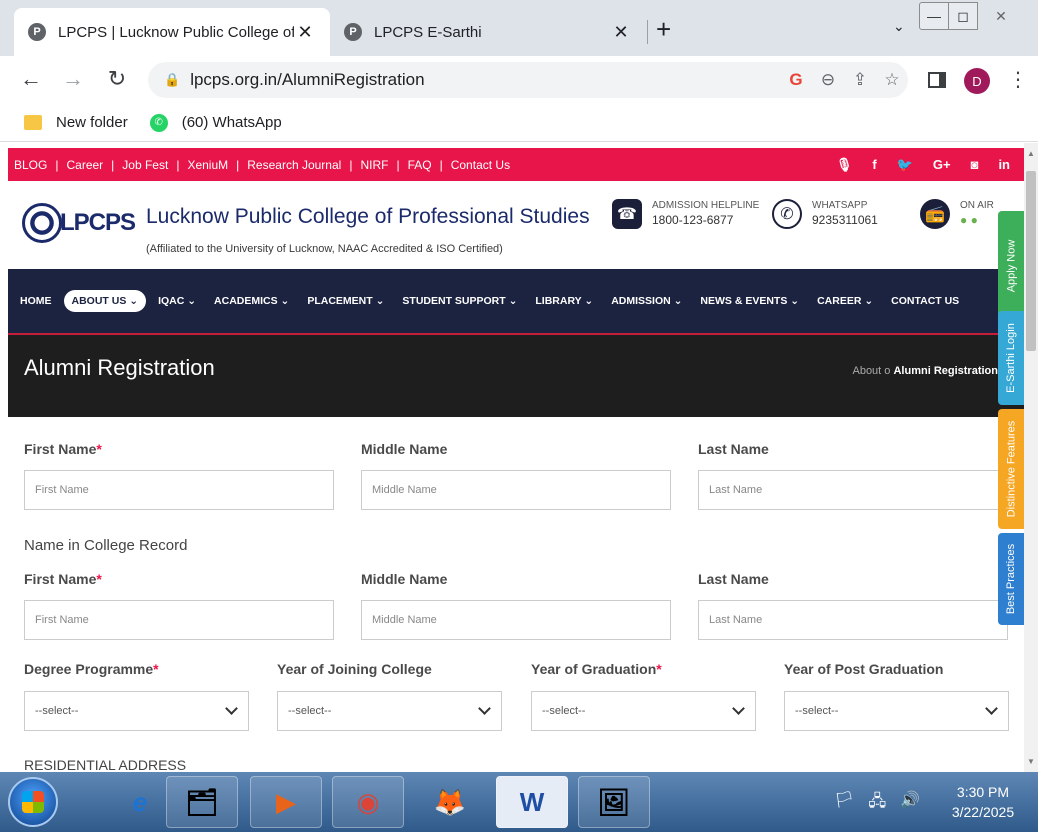  Describe the element at coordinates (532, 802) in the screenshot. I see `word-icon: W` at that location.